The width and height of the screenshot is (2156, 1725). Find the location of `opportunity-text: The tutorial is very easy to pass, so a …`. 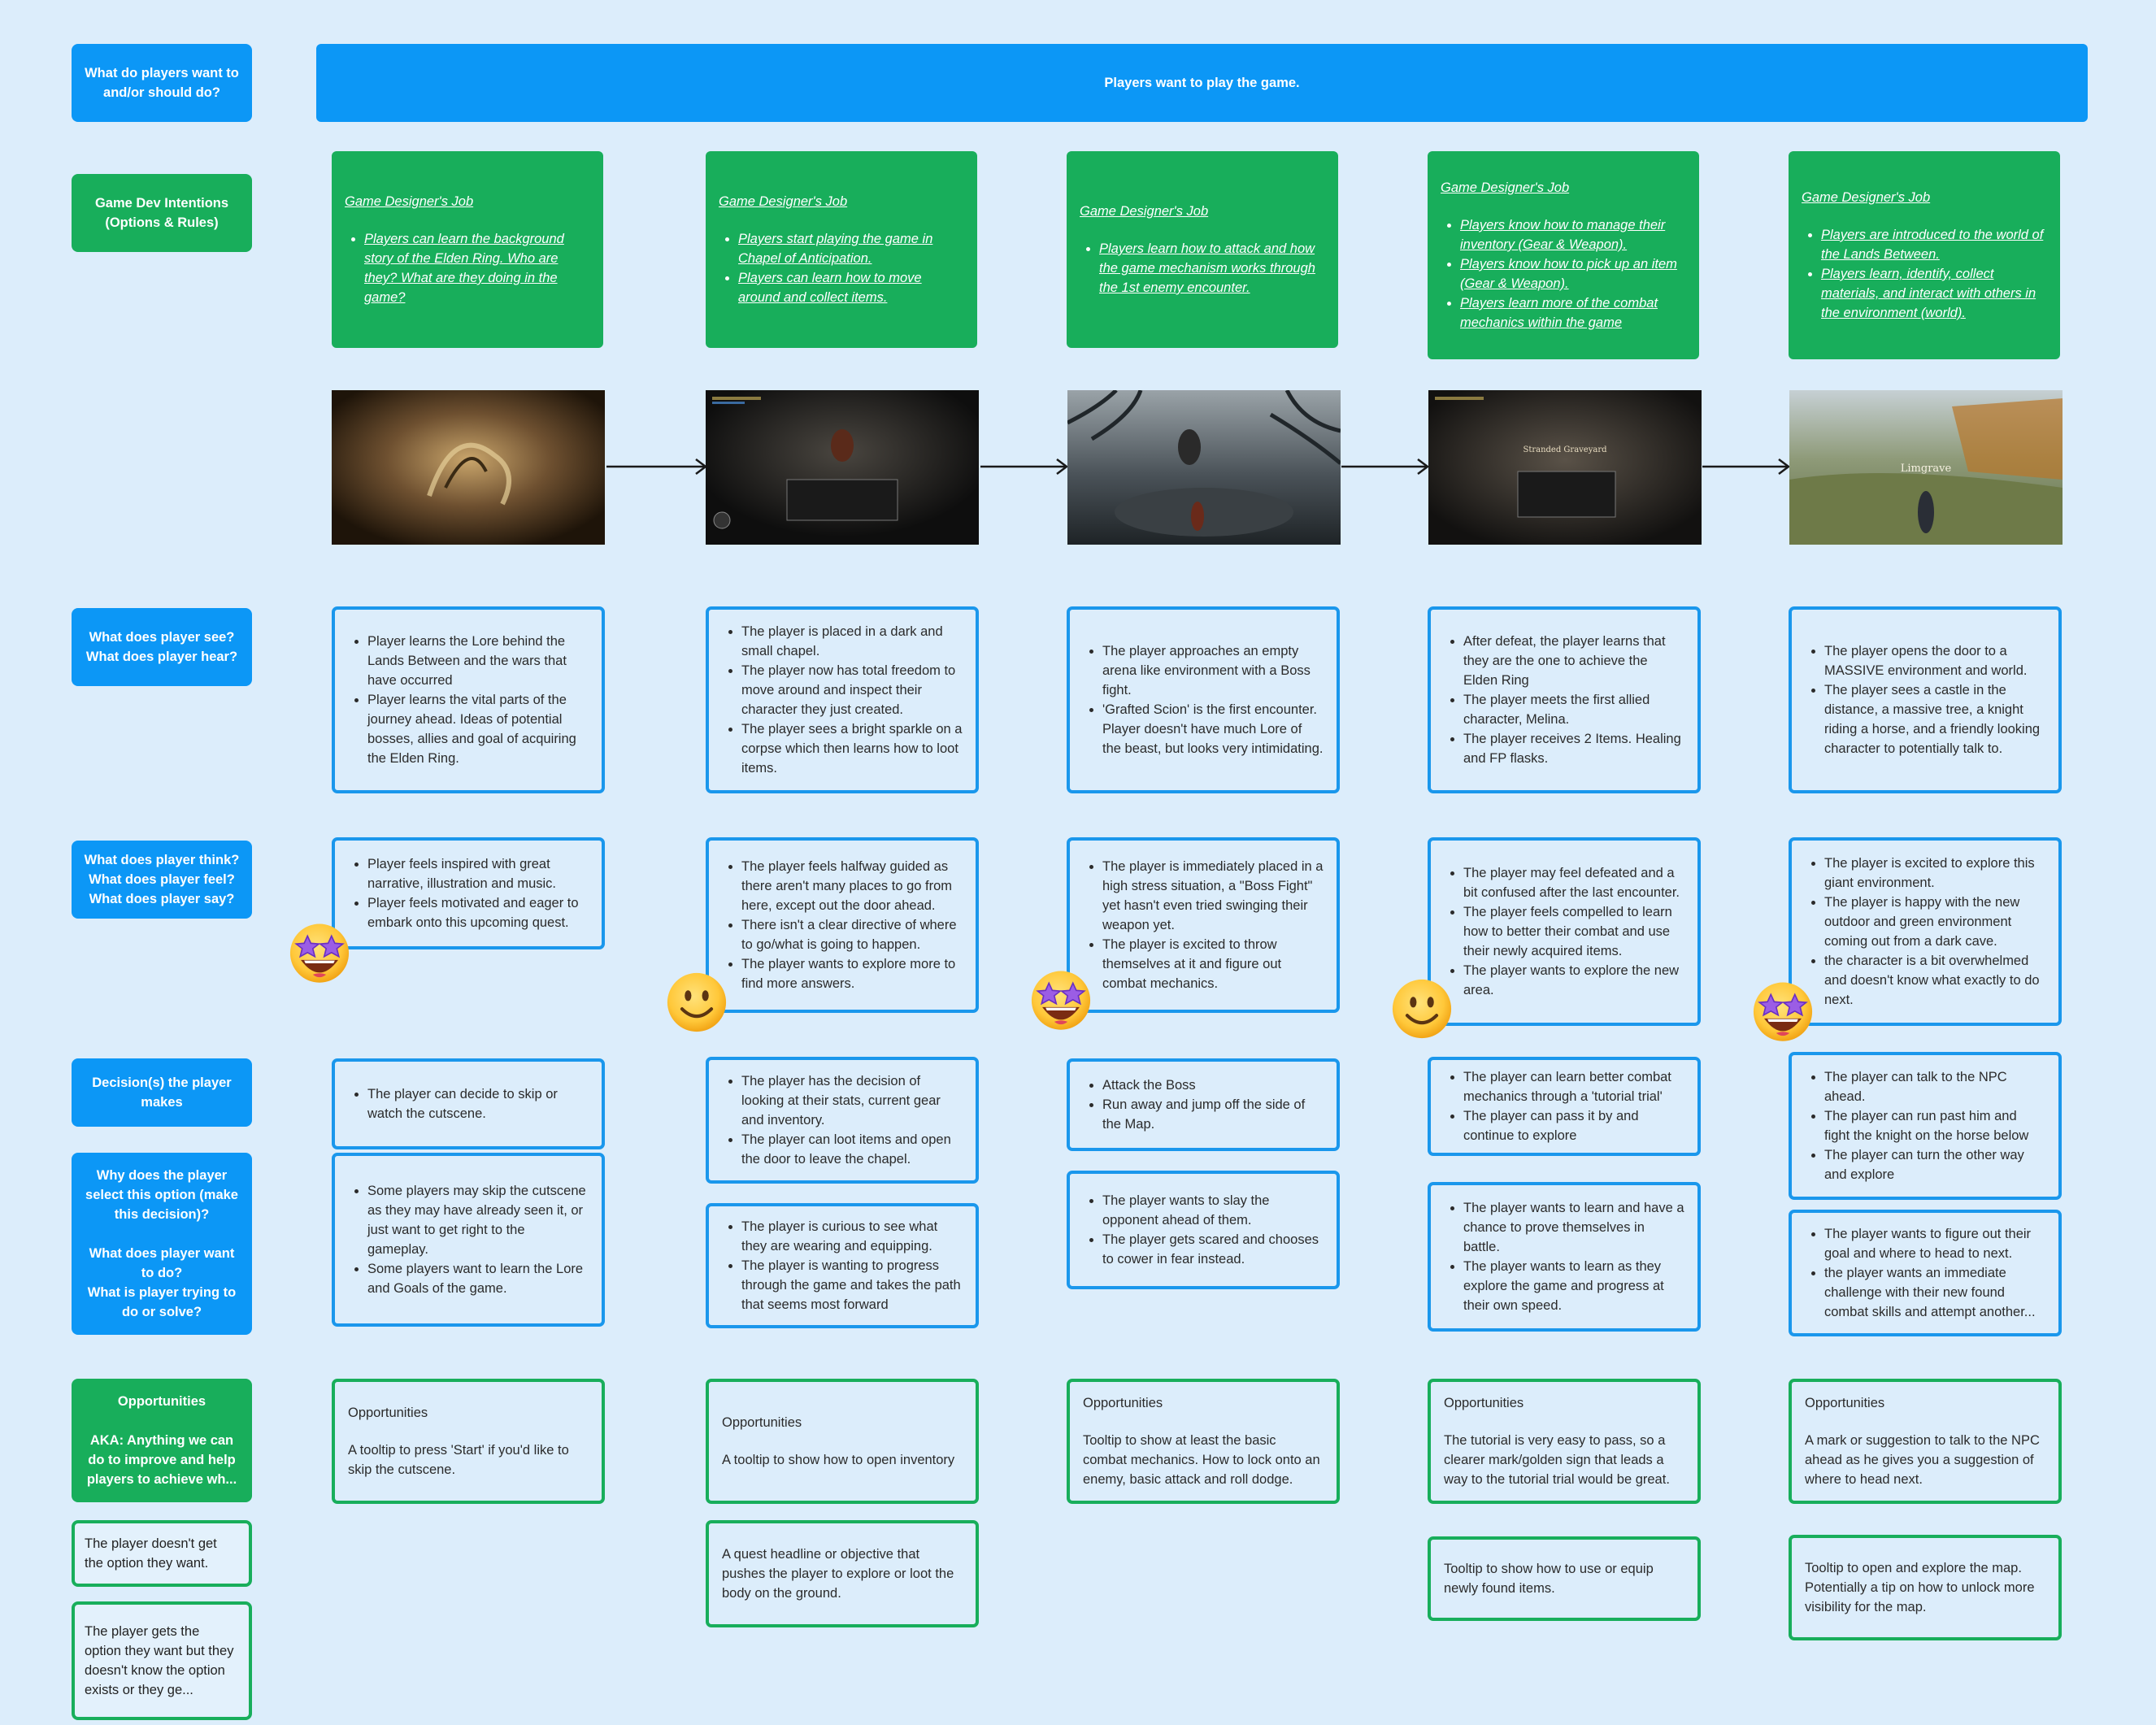

opportunity-text: The tutorial is very easy to pass, so a … is located at coordinates (1557, 1460).